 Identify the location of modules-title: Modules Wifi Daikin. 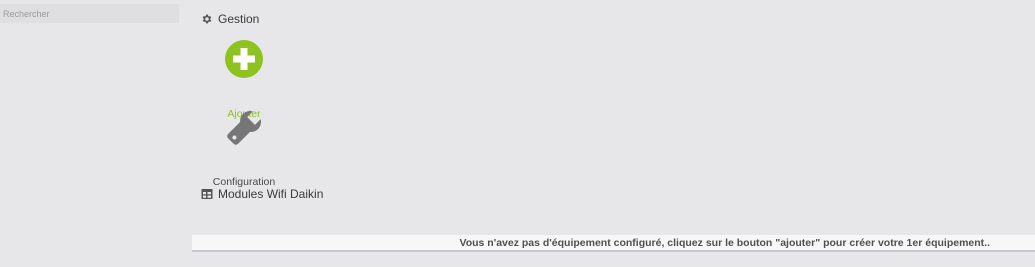
(271, 194).